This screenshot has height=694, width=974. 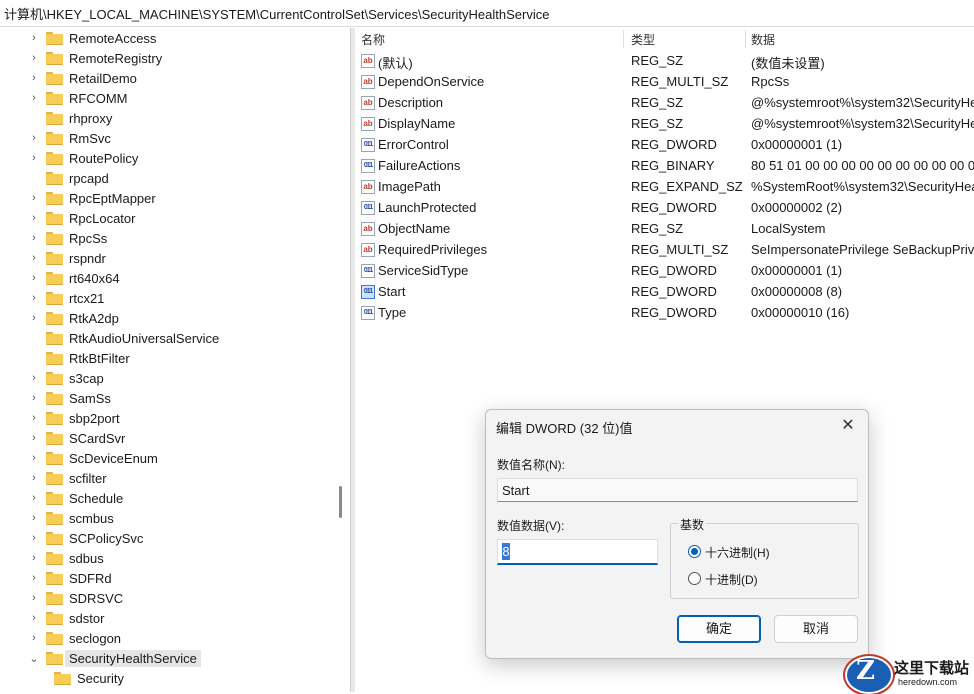 I want to click on tree-item: RtkBtFilter, so click(x=79, y=358).